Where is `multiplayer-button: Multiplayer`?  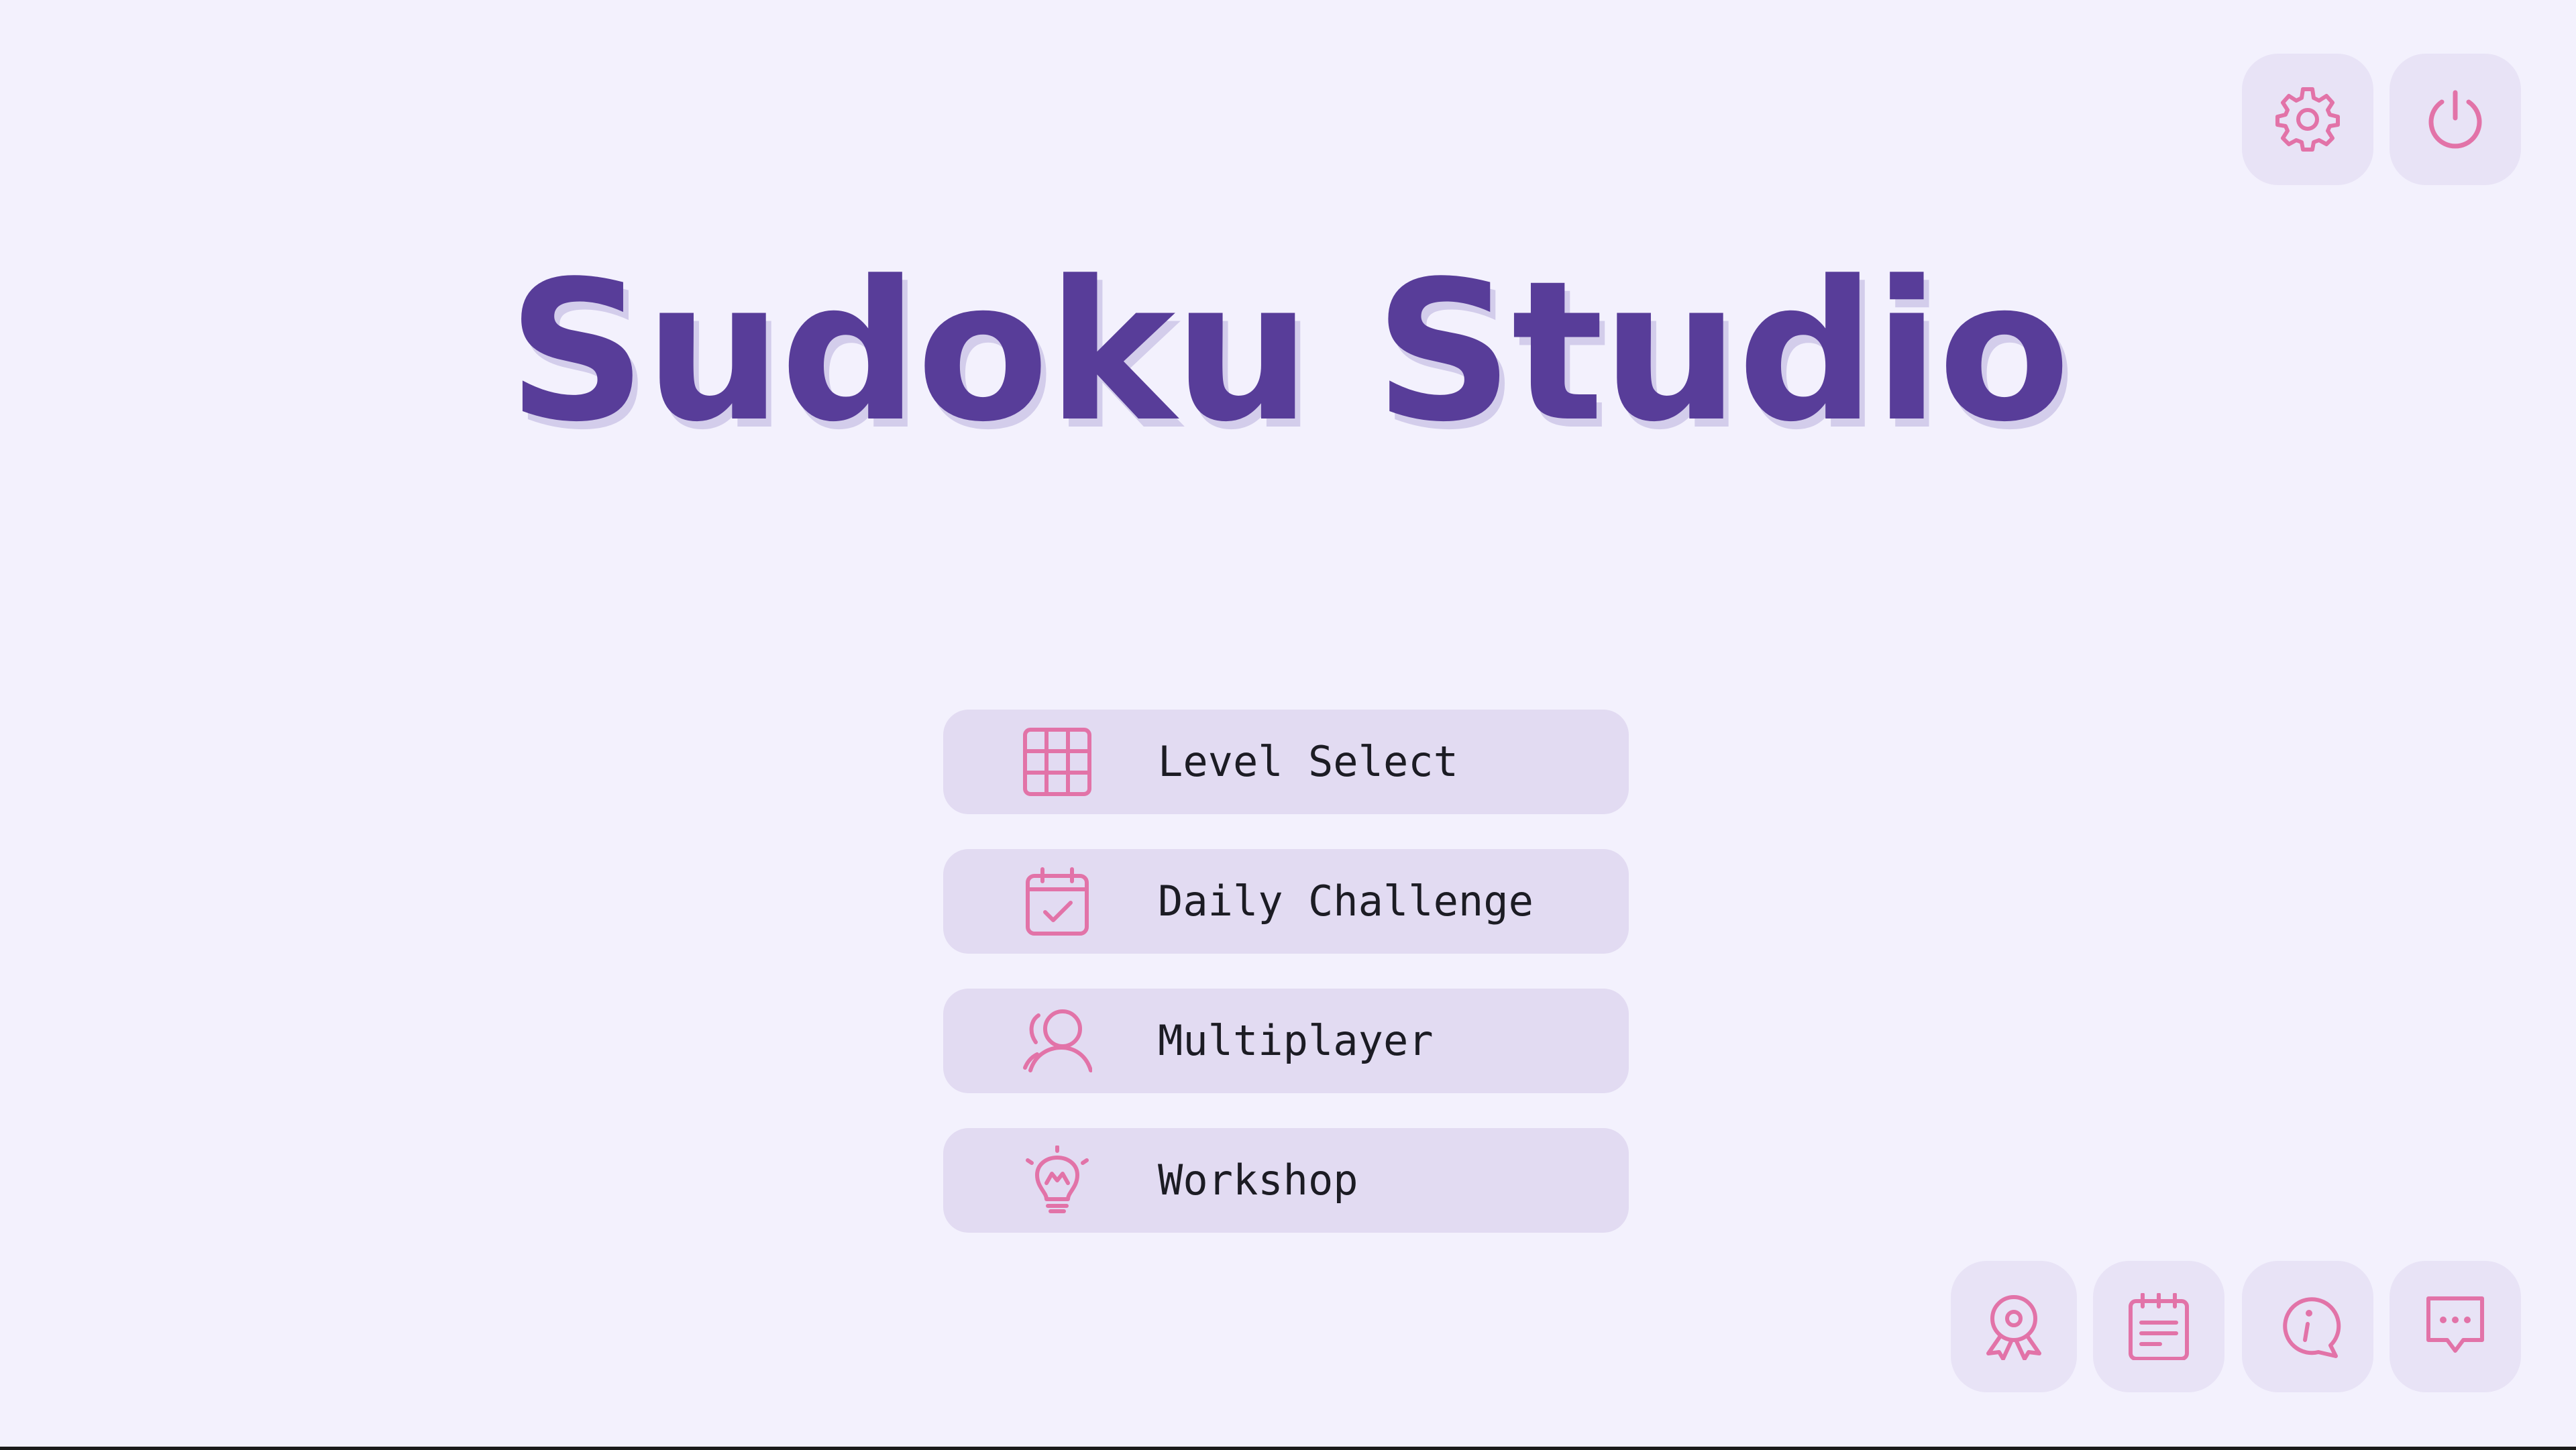
multiplayer-button: Multiplayer is located at coordinates (1286, 1041).